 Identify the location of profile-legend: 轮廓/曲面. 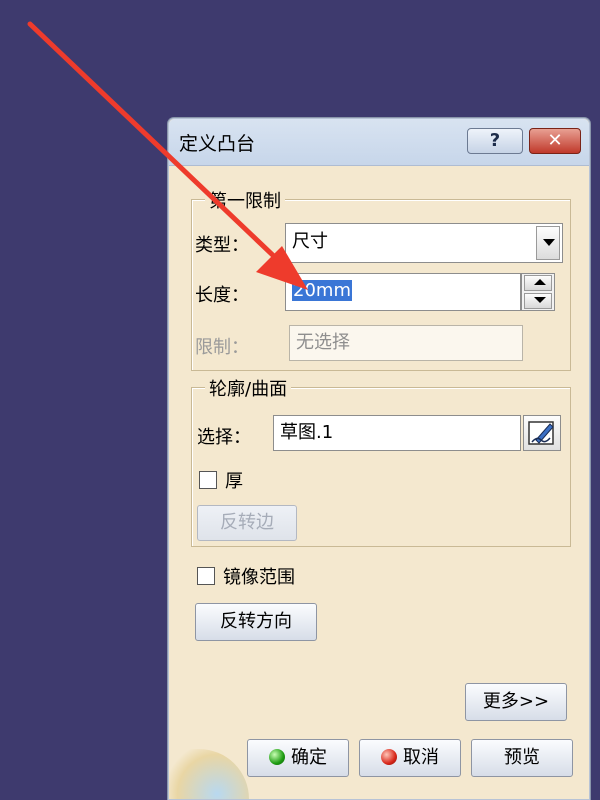
(248, 388).